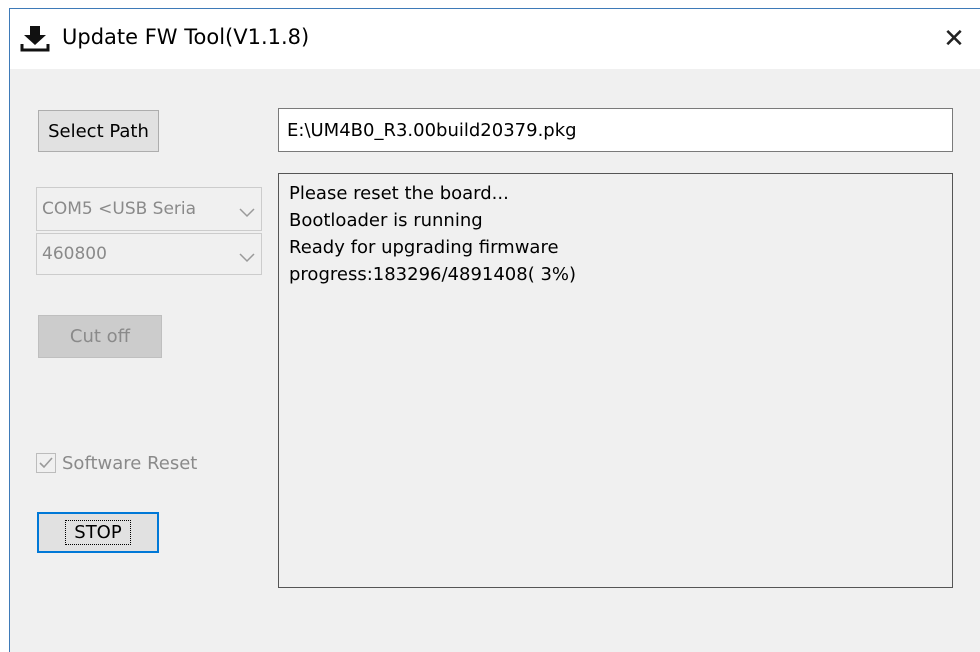  I want to click on com-port-value: COM5 <USB Seria, so click(131, 209).